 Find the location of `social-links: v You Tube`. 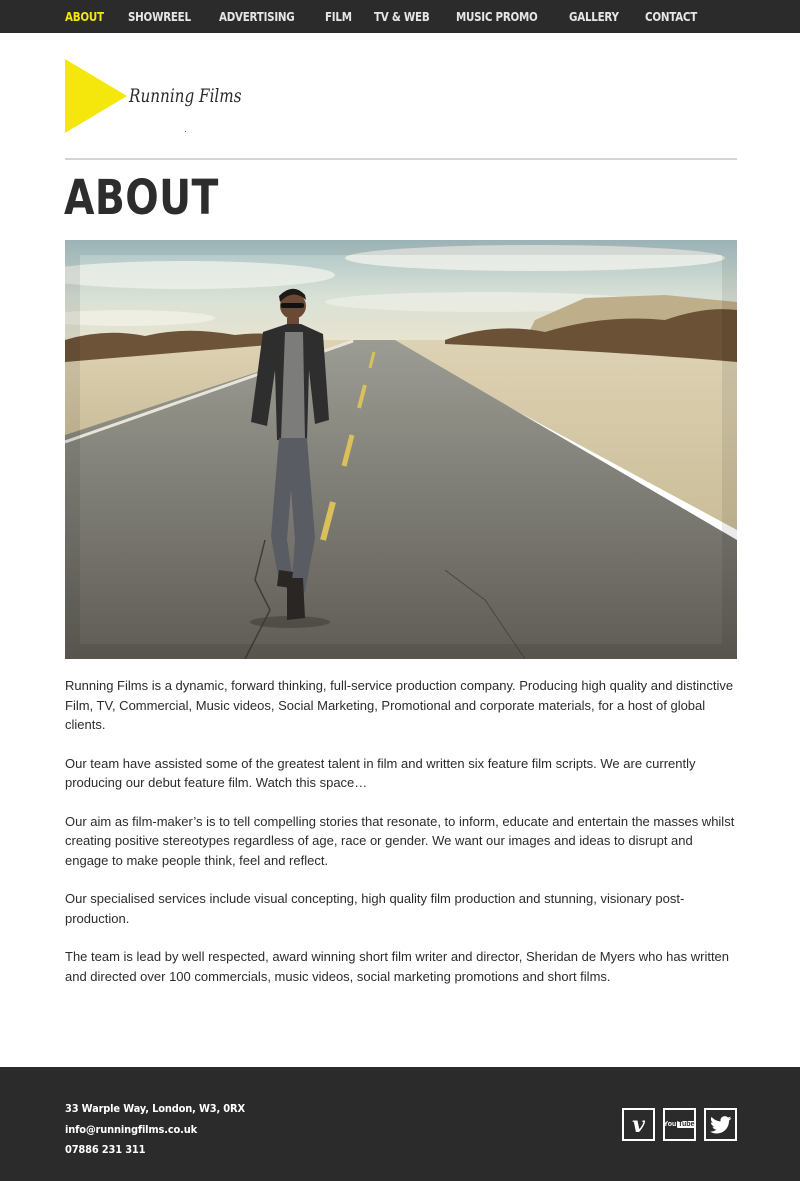

social-links: v You Tube is located at coordinates (679, 1124).